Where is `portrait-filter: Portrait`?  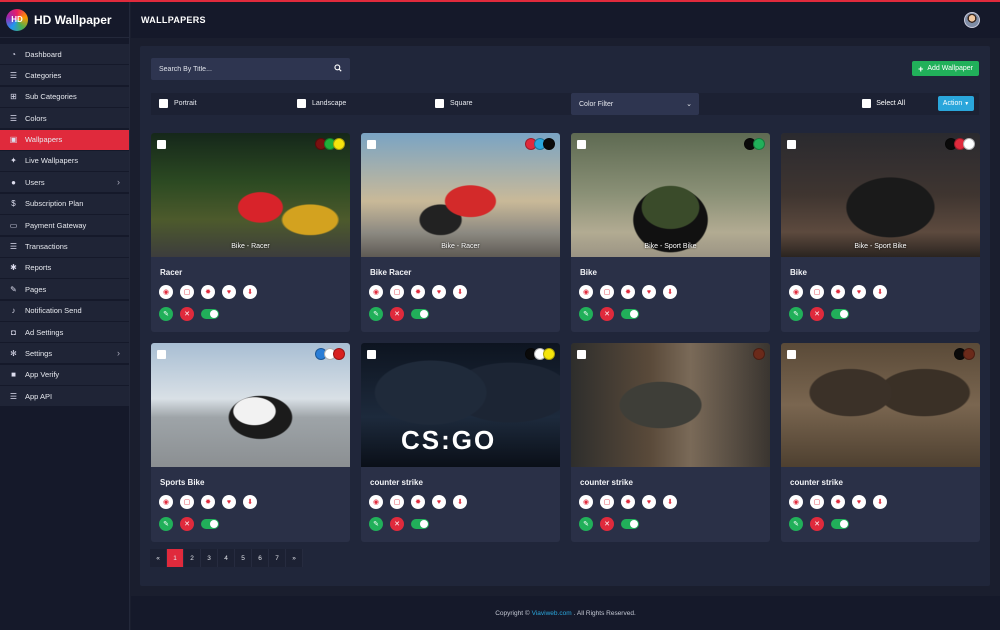
portrait-filter: Portrait is located at coordinates (178, 103).